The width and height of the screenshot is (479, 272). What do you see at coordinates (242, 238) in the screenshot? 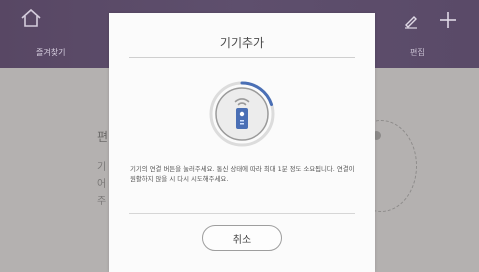
I see `cancel-button: 취소` at bounding box center [242, 238].